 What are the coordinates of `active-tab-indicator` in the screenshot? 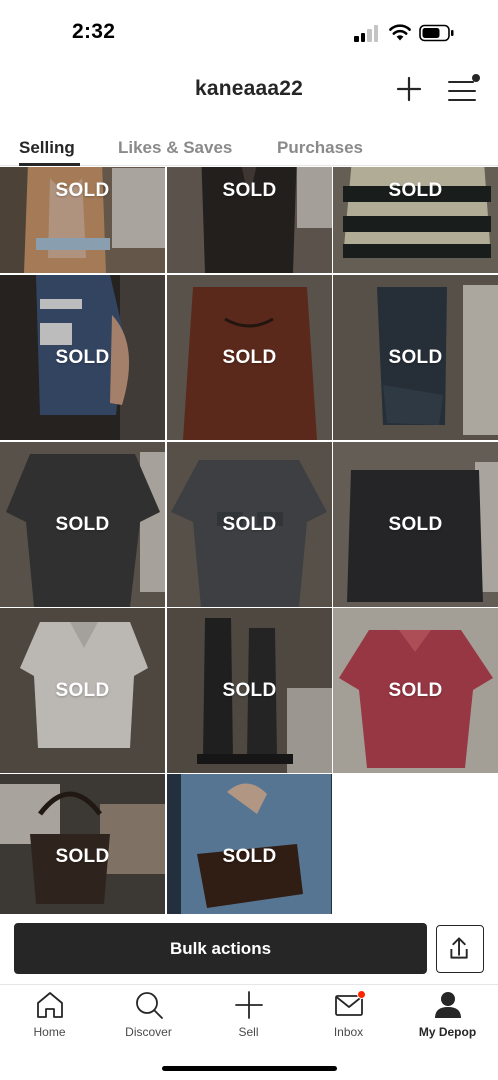 It's located at (49, 164).